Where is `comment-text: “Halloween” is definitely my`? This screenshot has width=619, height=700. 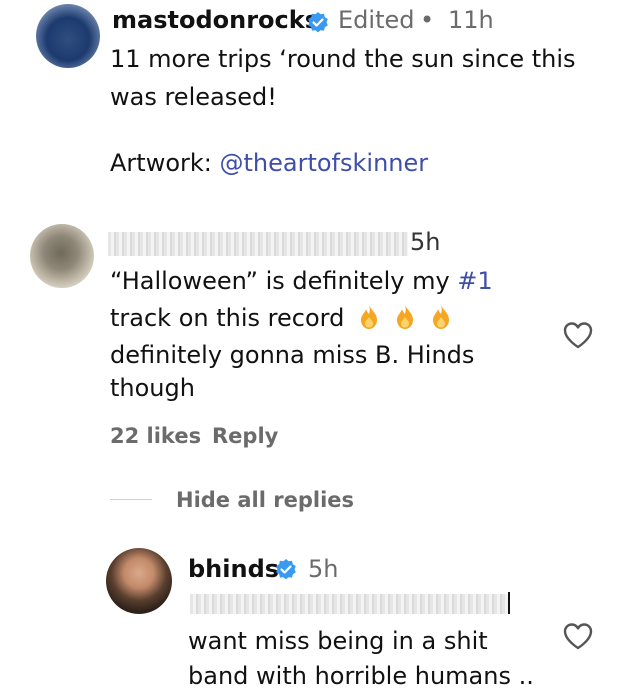
comment-text: “Halloween” is definitely my is located at coordinates (284, 281).